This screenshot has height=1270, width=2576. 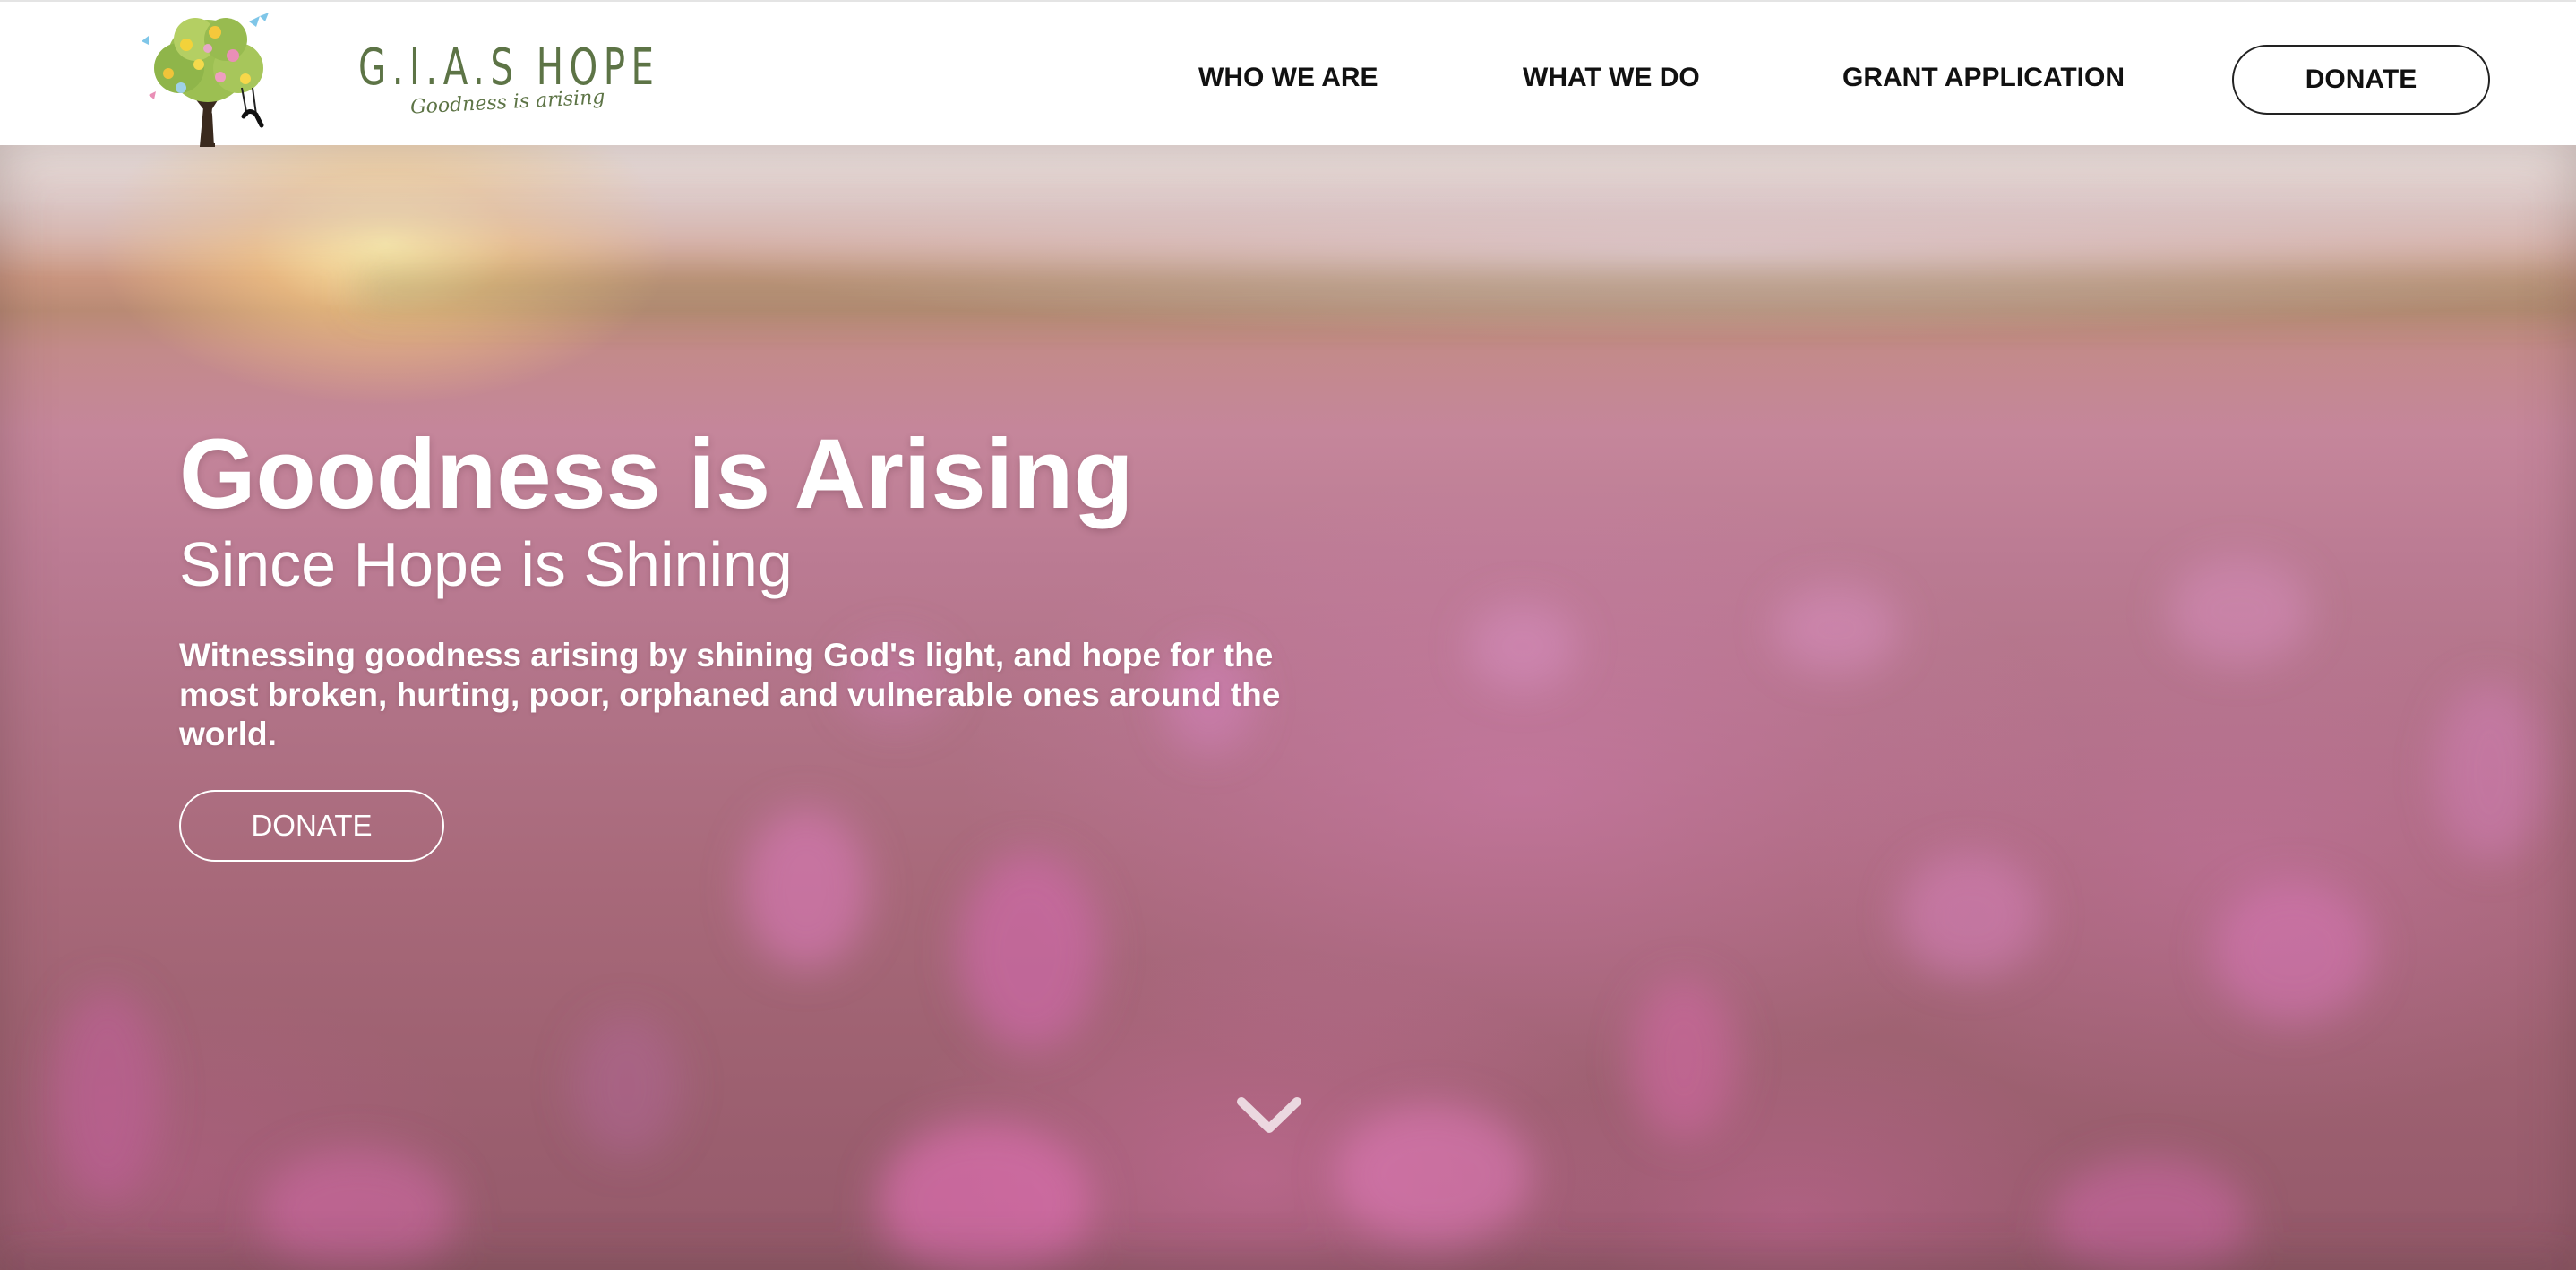 What do you see at coordinates (509, 68) in the screenshot?
I see `brand-name: G.I.A.S HOPE` at bounding box center [509, 68].